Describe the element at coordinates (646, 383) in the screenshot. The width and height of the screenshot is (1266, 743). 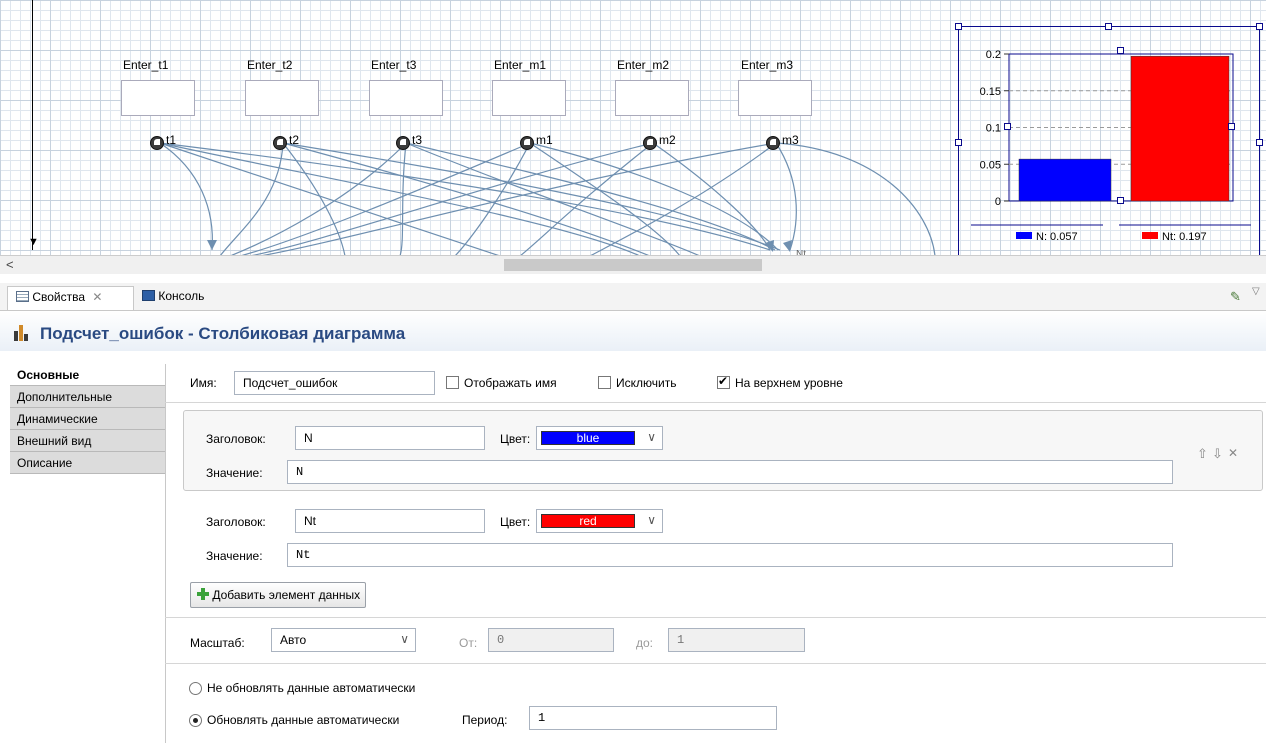
I see `exclude-label: Исключить` at that location.